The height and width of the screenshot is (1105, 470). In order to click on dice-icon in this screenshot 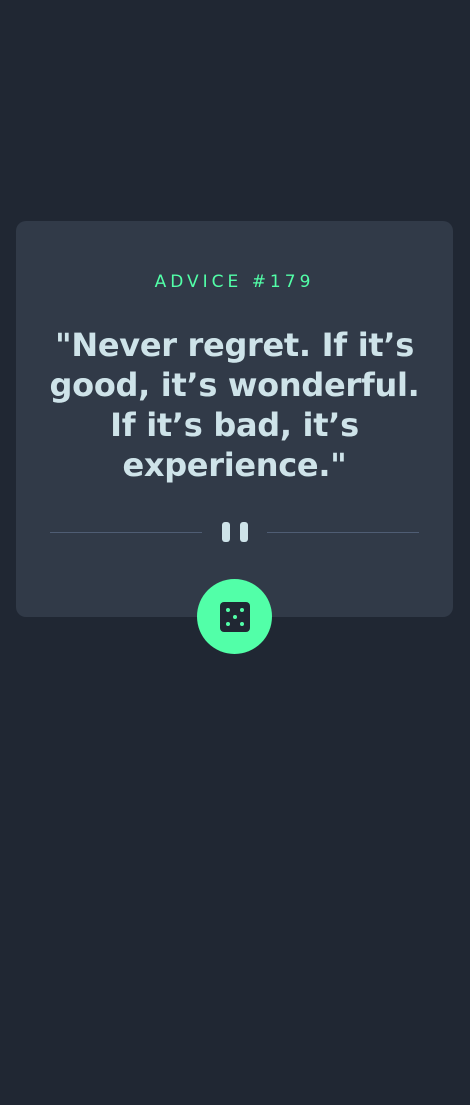, I will do `click(234, 616)`.